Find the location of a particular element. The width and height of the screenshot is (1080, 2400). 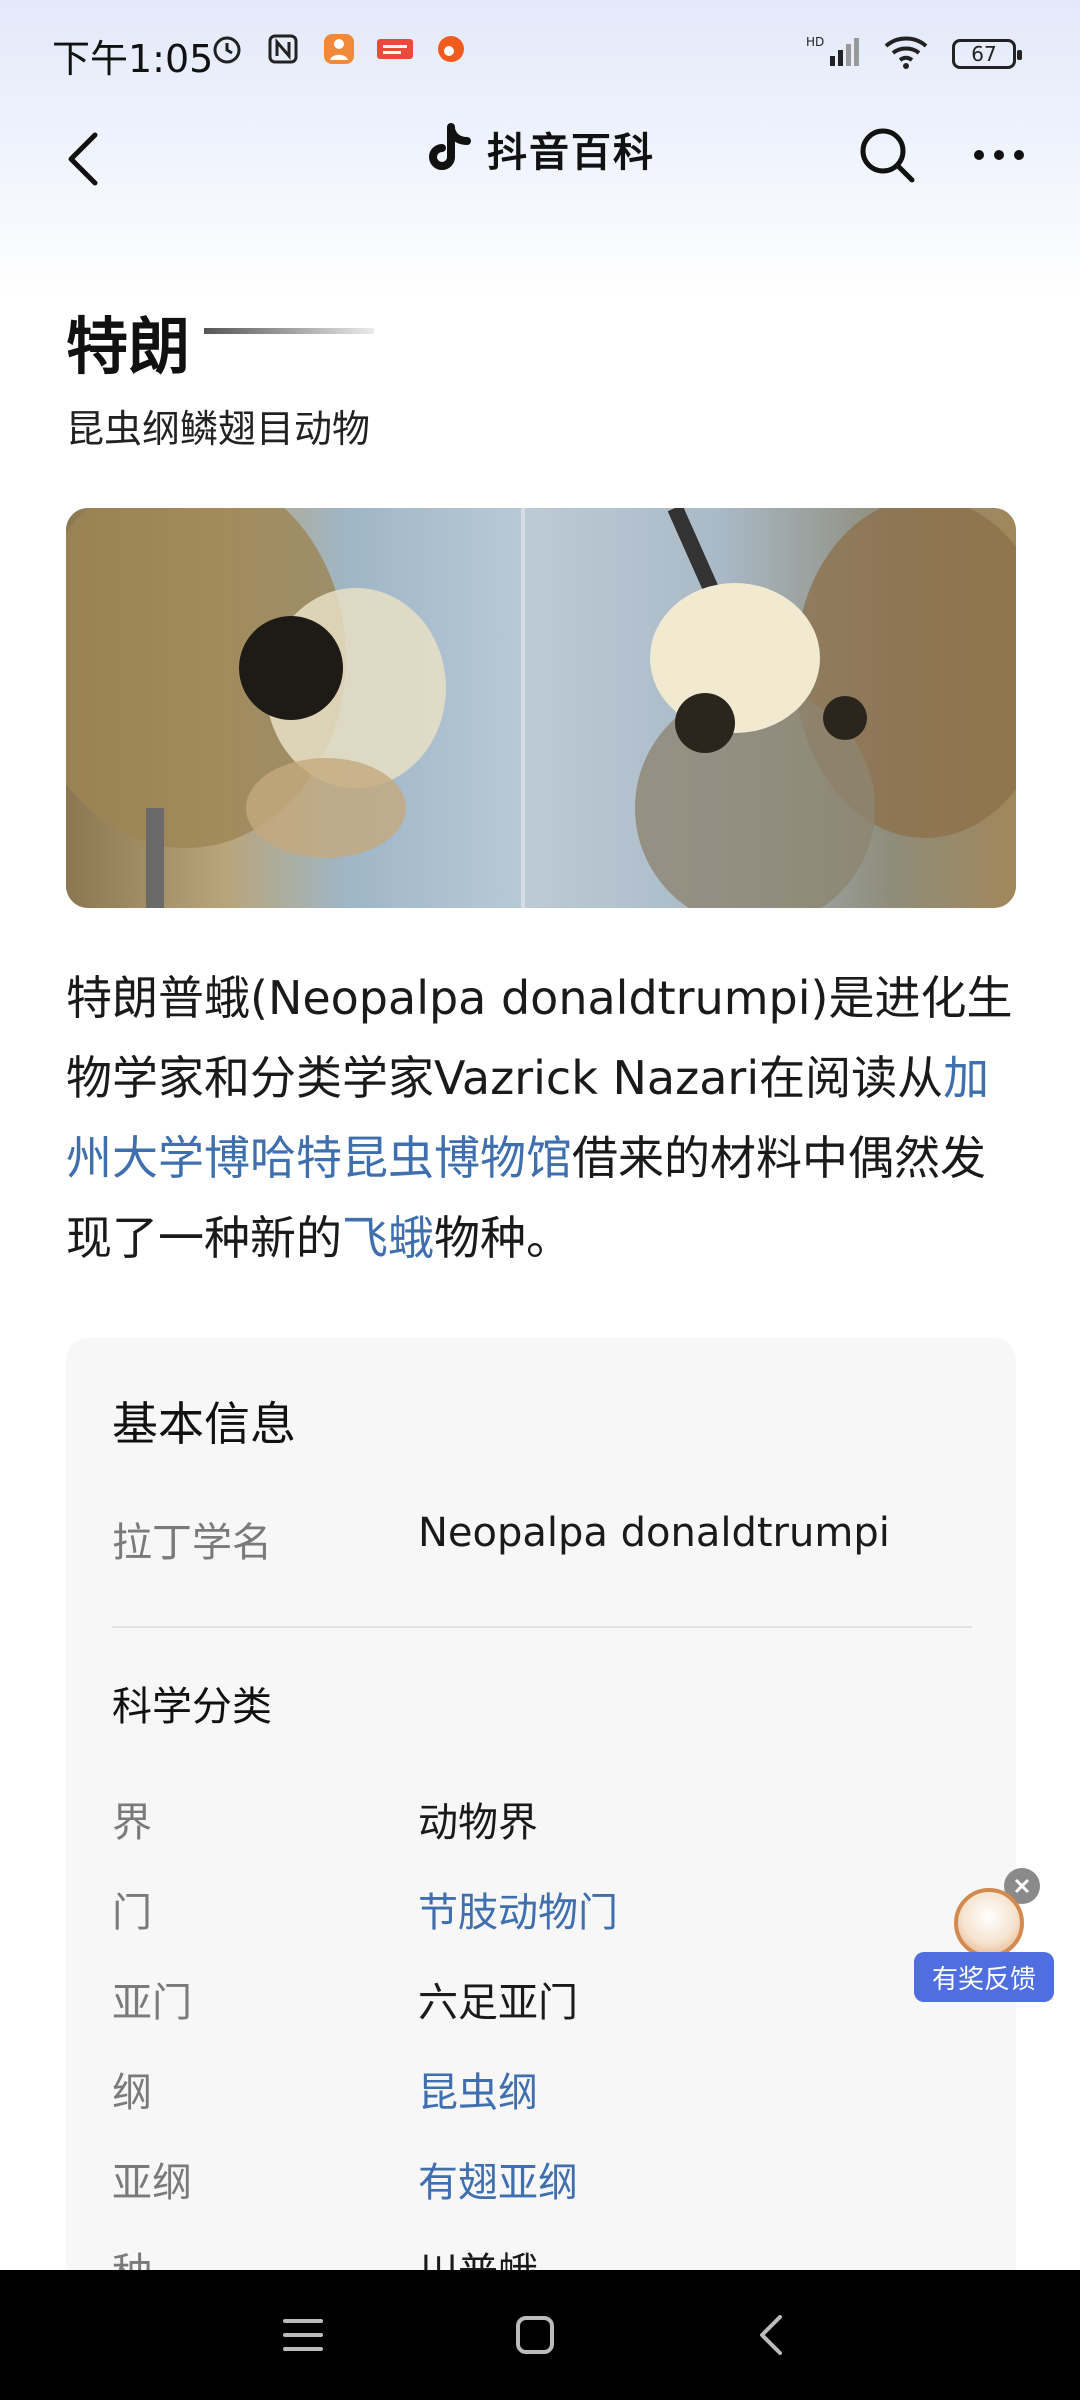

feedback-widget: 有奖反馈 is located at coordinates (984, 1944).